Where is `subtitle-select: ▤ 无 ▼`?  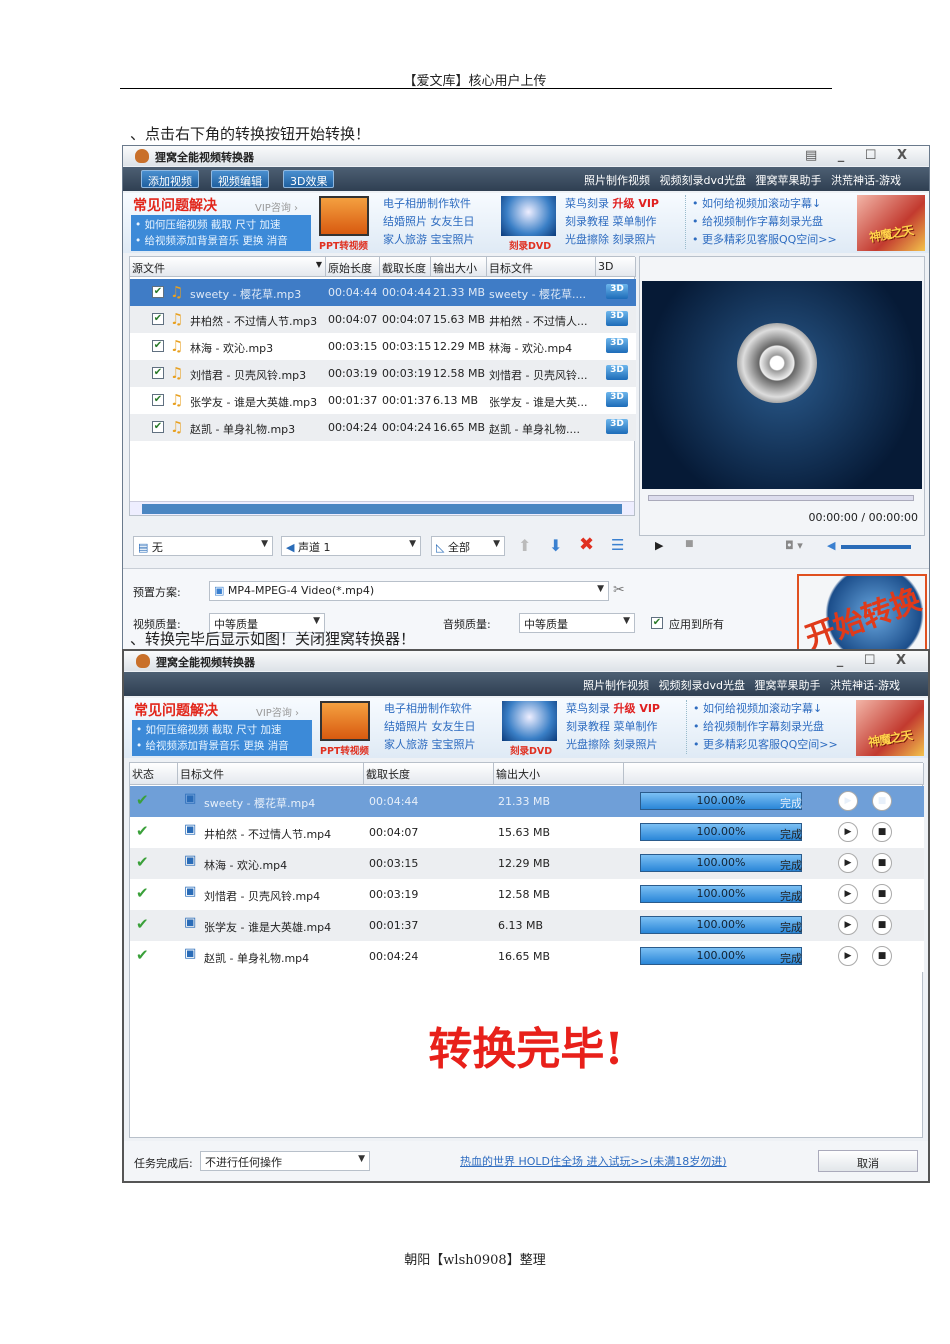
subtitle-select: ▤ 无 ▼ is located at coordinates (203, 546).